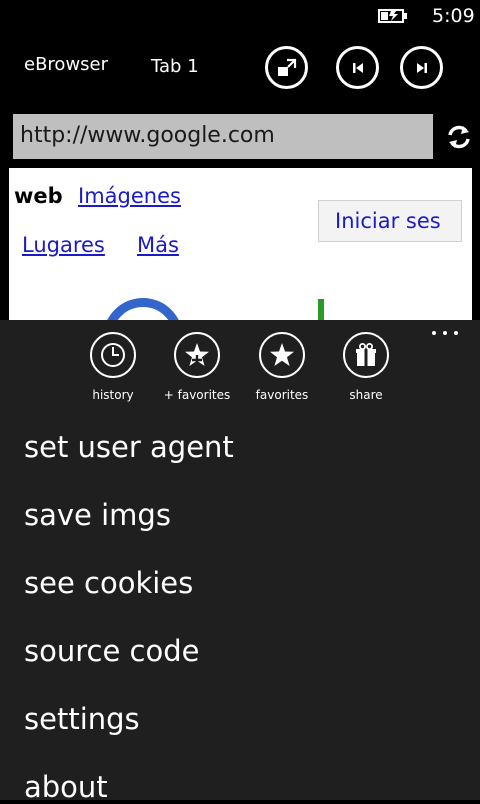 Image resolution: width=480 pixels, height=804 pixels. I want to click on favorites-label: favorites, so click(282, 395).